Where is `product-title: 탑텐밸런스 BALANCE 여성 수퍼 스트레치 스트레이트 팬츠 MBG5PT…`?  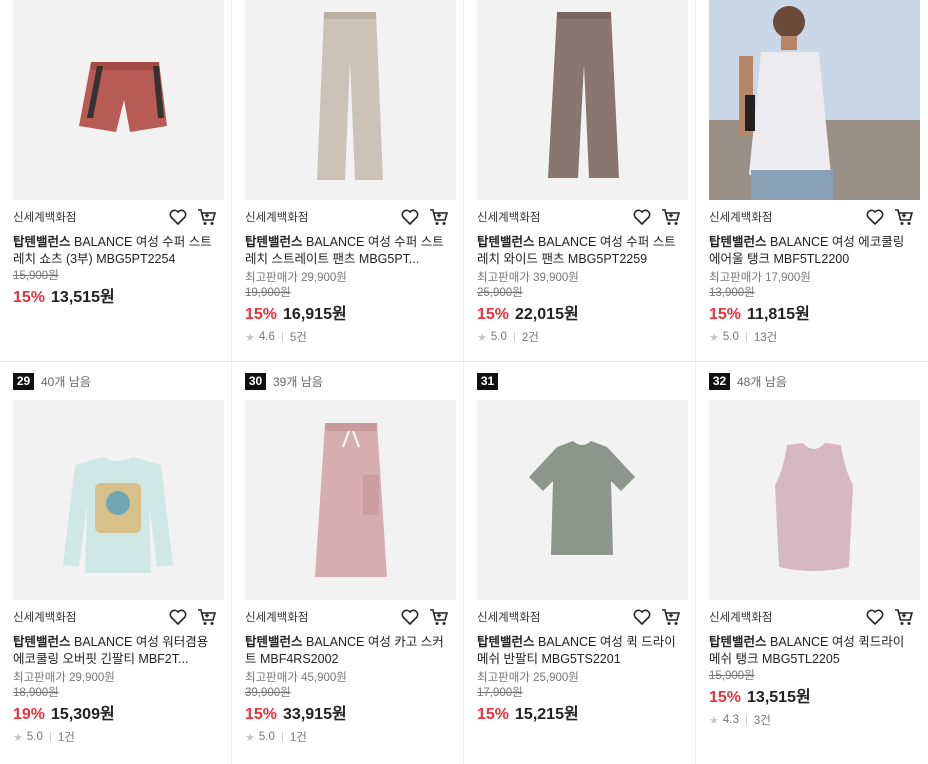 product-title: 탑텐밸런스 BALANCE 여성 수퍼 스트레치 스트레이트 팬츠 MBG5PT… is located at coordinates (348, 250).